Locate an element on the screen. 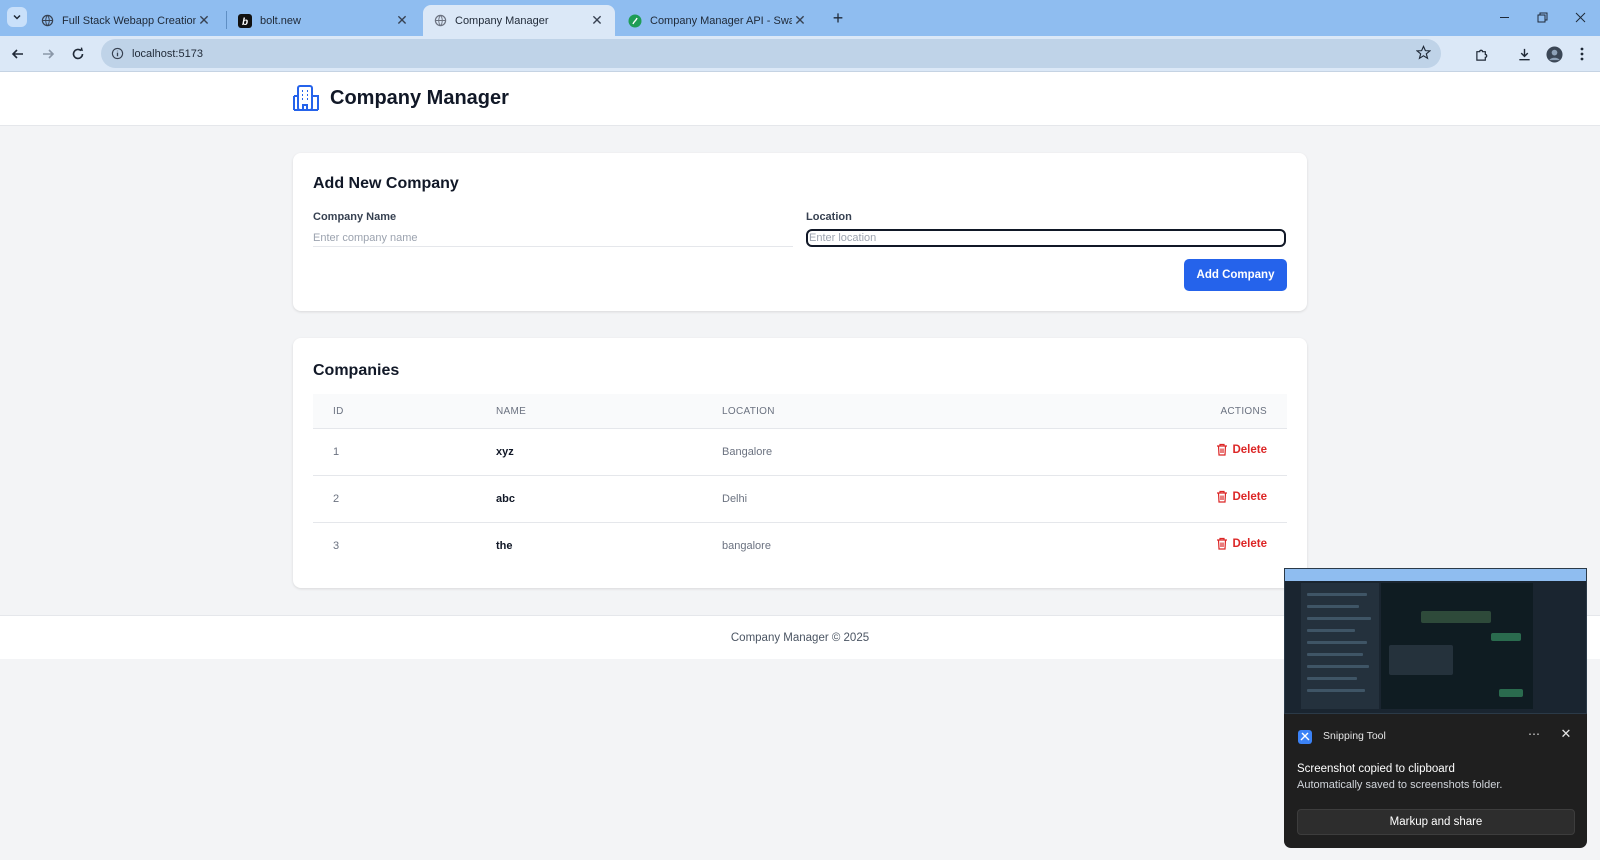 The width and height of the screenshot is (1600, 860). reload-icon is located at coordinates (78, 53).